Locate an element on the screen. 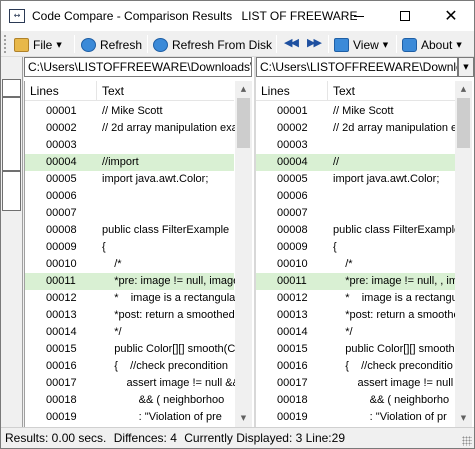  next-diff-icon: ▶▶ is located at coordinates (314, 42).